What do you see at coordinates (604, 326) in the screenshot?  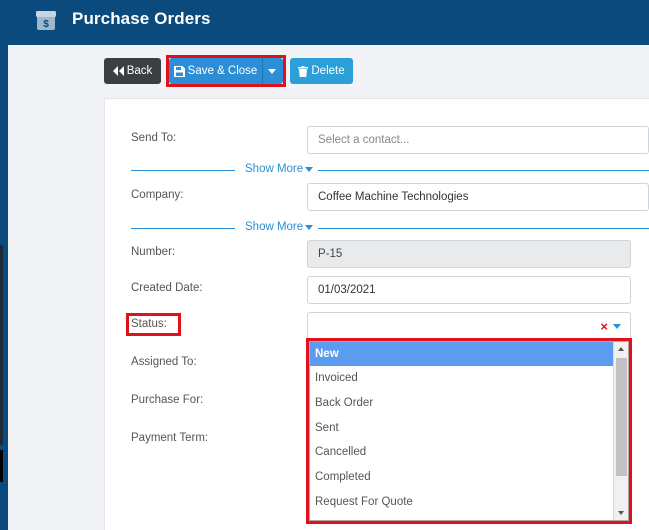 I see `clear-icon: ×` at bounding box center [604, 326].